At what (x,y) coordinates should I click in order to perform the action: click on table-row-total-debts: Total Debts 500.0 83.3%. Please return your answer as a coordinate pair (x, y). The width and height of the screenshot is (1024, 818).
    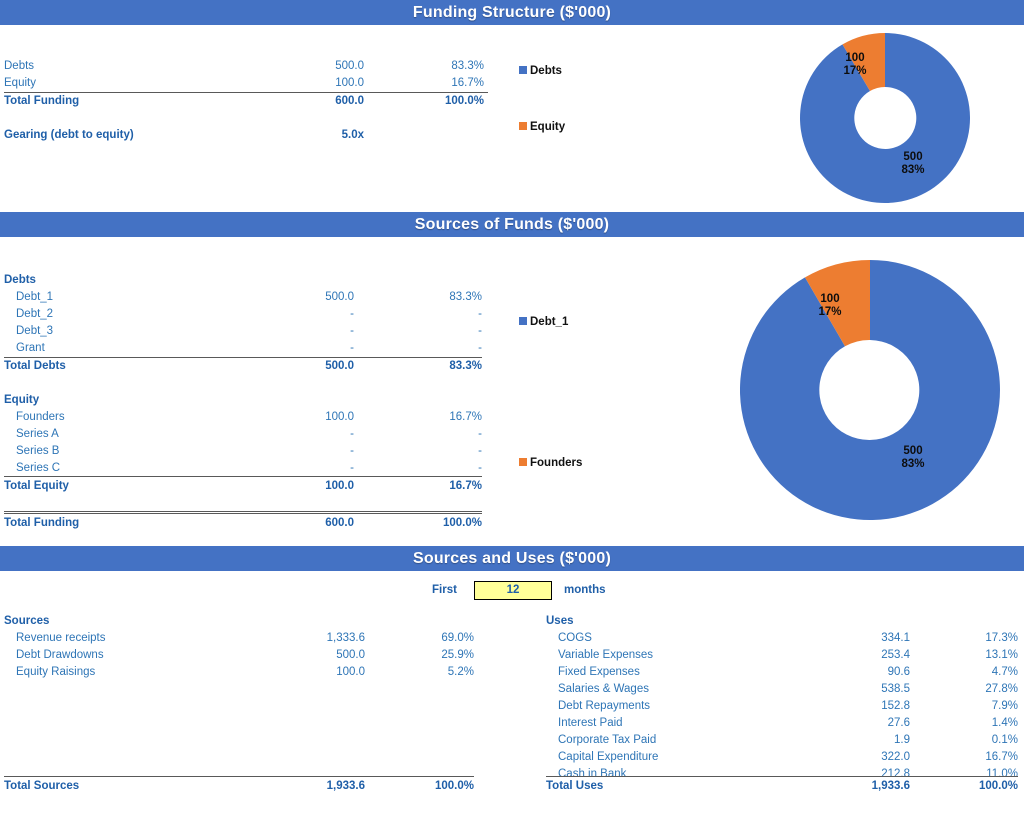
    Looking at the image, I should click on (243, 366).